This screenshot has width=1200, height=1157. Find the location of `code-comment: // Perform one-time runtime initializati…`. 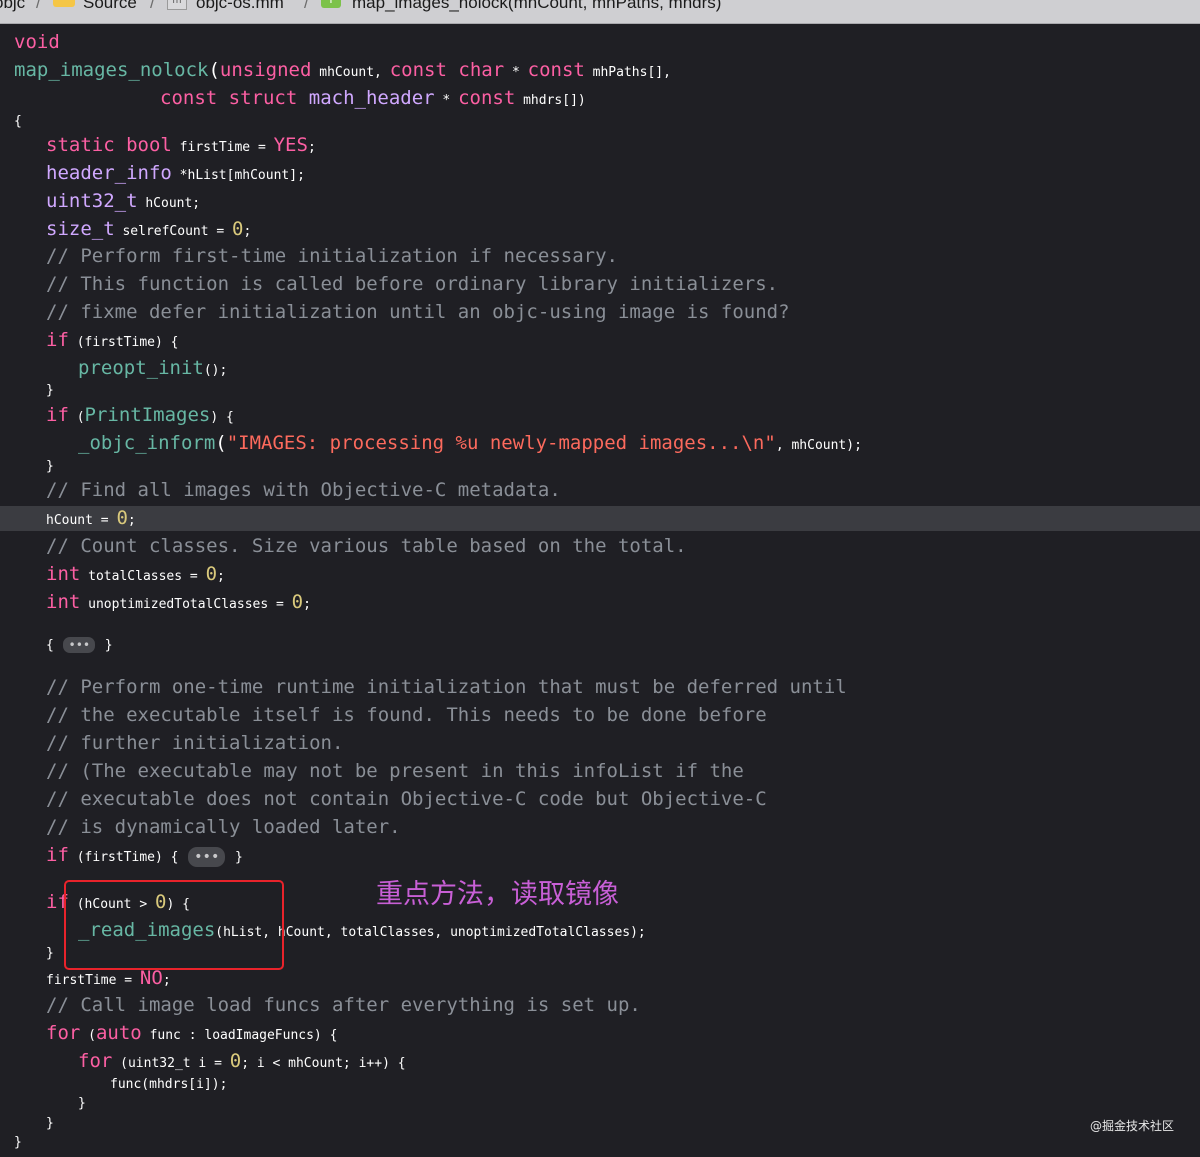

code-comment: // Perform one-time runtime initializati… is located at coordinates (446, 687).